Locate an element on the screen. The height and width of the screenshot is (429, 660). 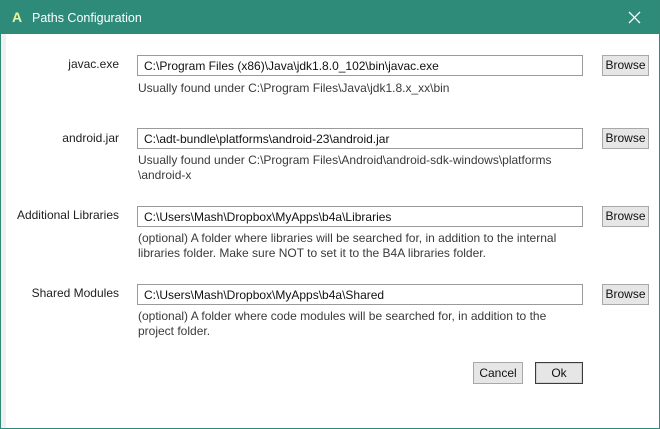
additional-libraries-browse-button: Browse is located at coordinates (625, 216).